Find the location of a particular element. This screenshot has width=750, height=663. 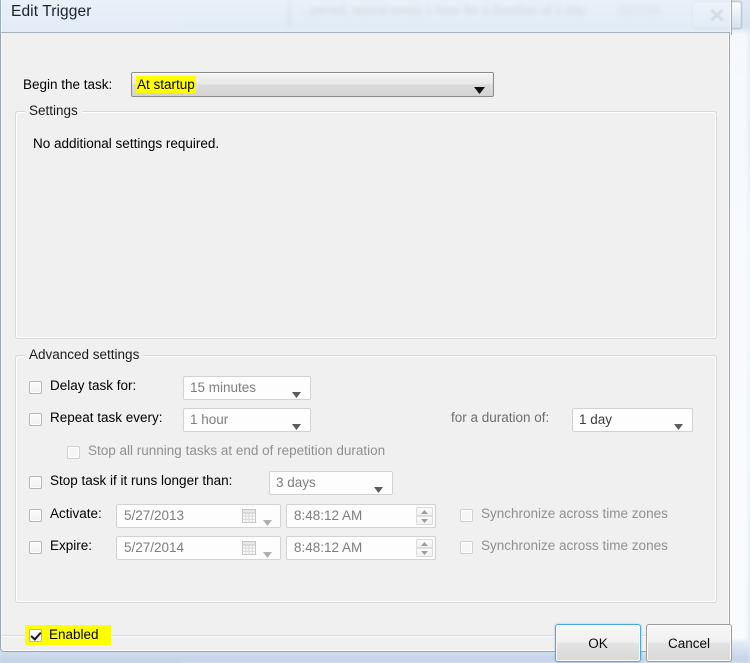

activate-date-value: 5/27/2013 is located at coordinates (154, 515).